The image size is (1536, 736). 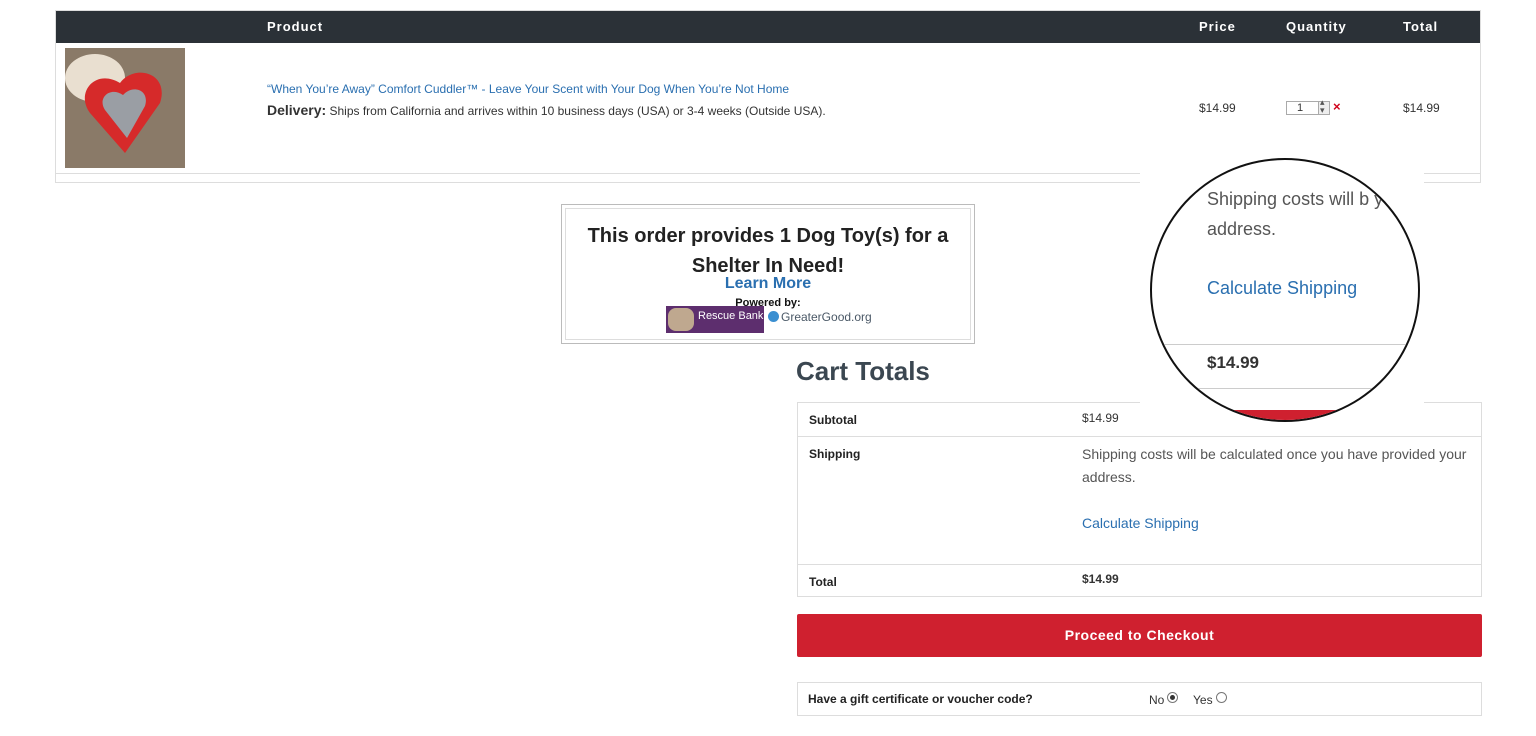 What do you see at coordinates (920, 699) in the screenshot?
I see `gift-question: Have a gift certificate or voucher code?` at bounding box center [920, 699].